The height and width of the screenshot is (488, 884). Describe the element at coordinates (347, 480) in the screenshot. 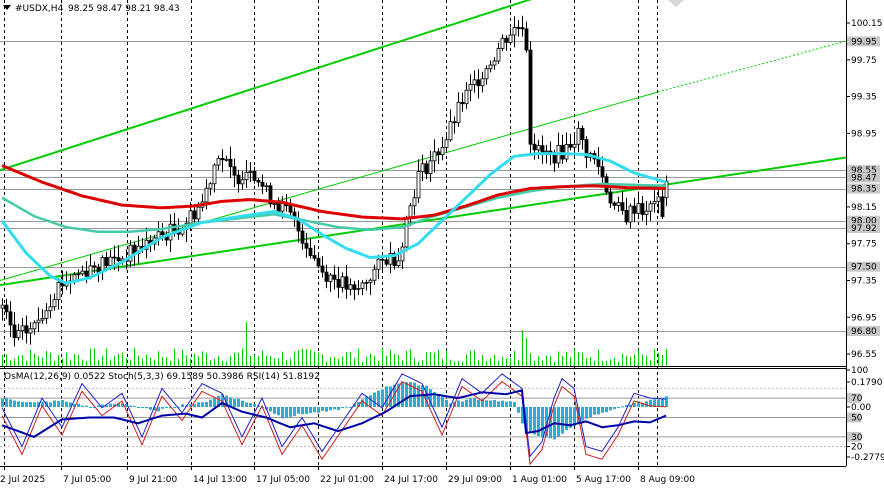

I see `time-label: 22 Jul 01:00` at that location.